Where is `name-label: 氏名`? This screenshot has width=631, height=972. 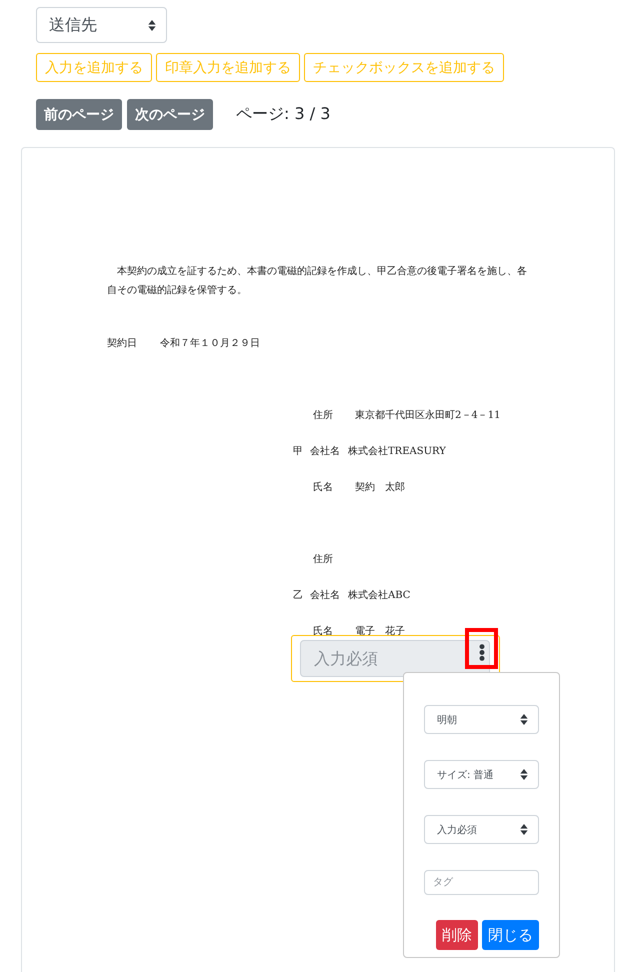
name-label: 氏名 is located at coordinates (323, 487).